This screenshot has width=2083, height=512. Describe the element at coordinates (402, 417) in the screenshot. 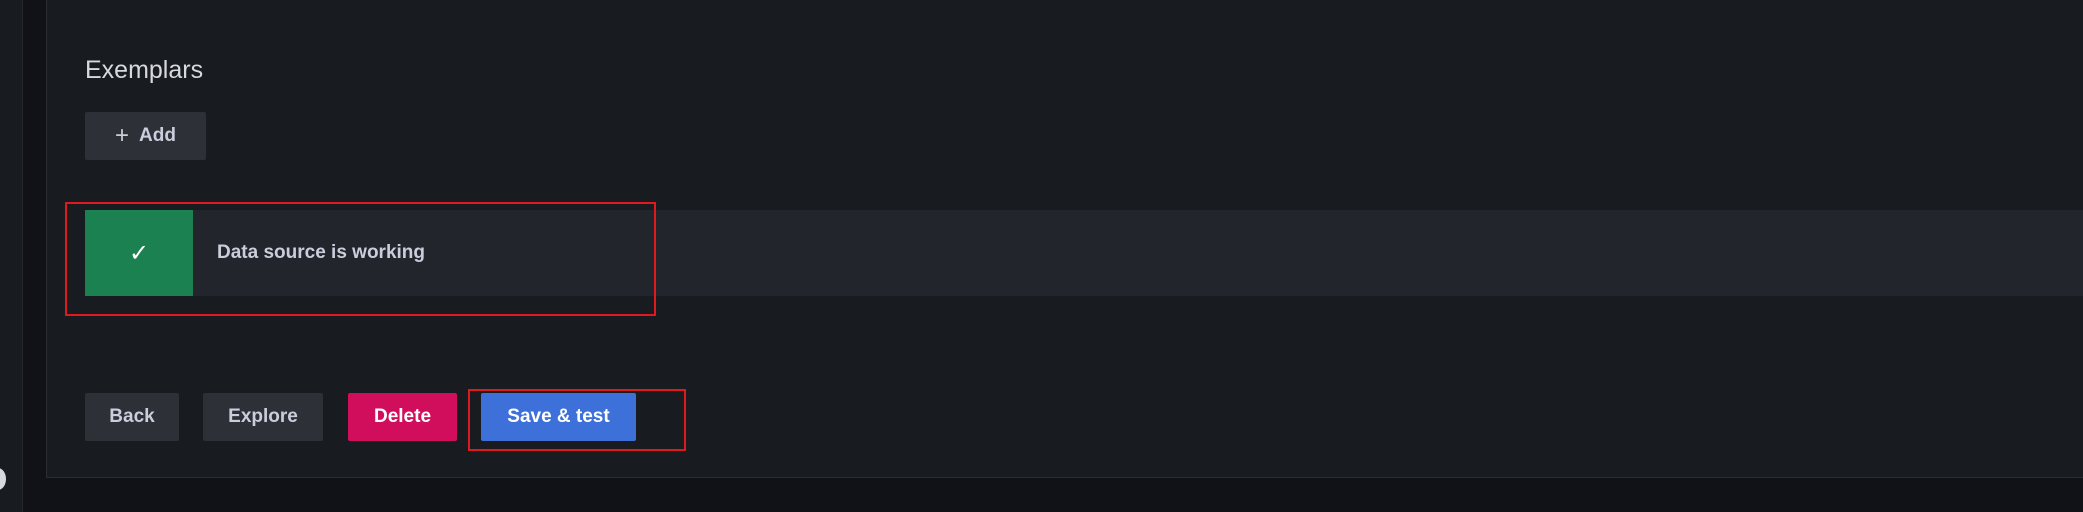

I see `delete-button: Delete` at that location.